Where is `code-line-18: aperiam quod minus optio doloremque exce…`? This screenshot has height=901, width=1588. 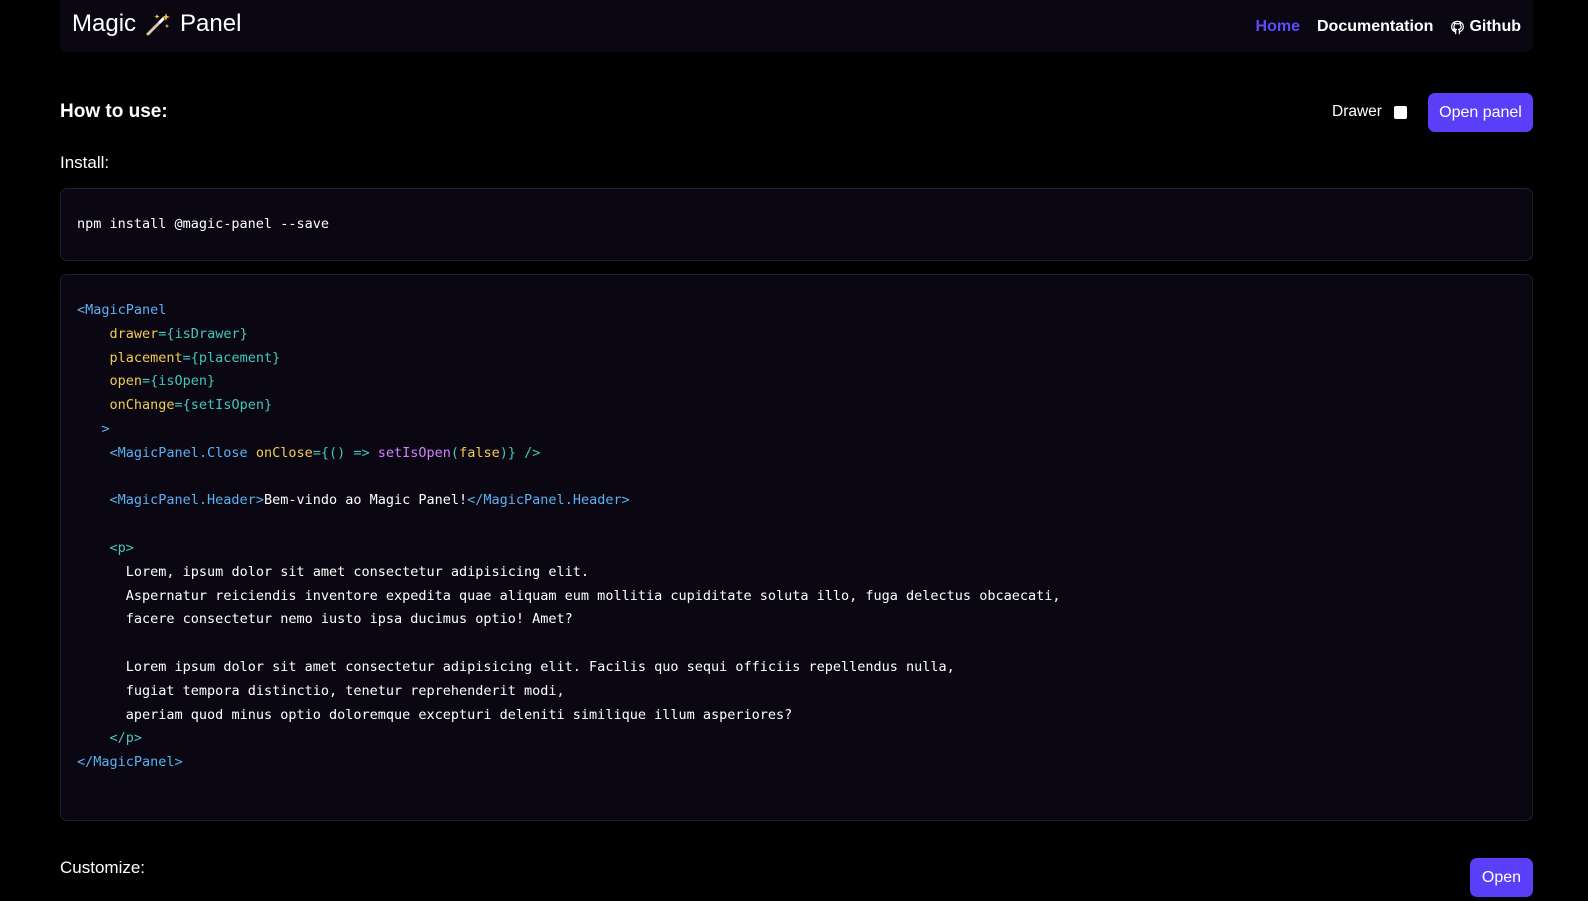
code-line-18: aperiam quod minus optio doloremque exce… is located at coordinates (459, 714).